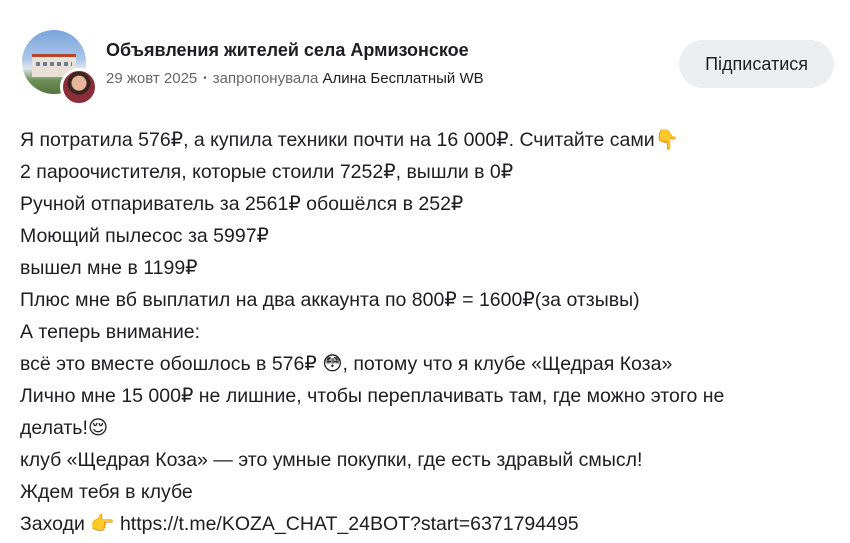 The image size is (850, 543). I want to click on line-text: всё это вместе обошлось в 576₽, so click(171, 364).